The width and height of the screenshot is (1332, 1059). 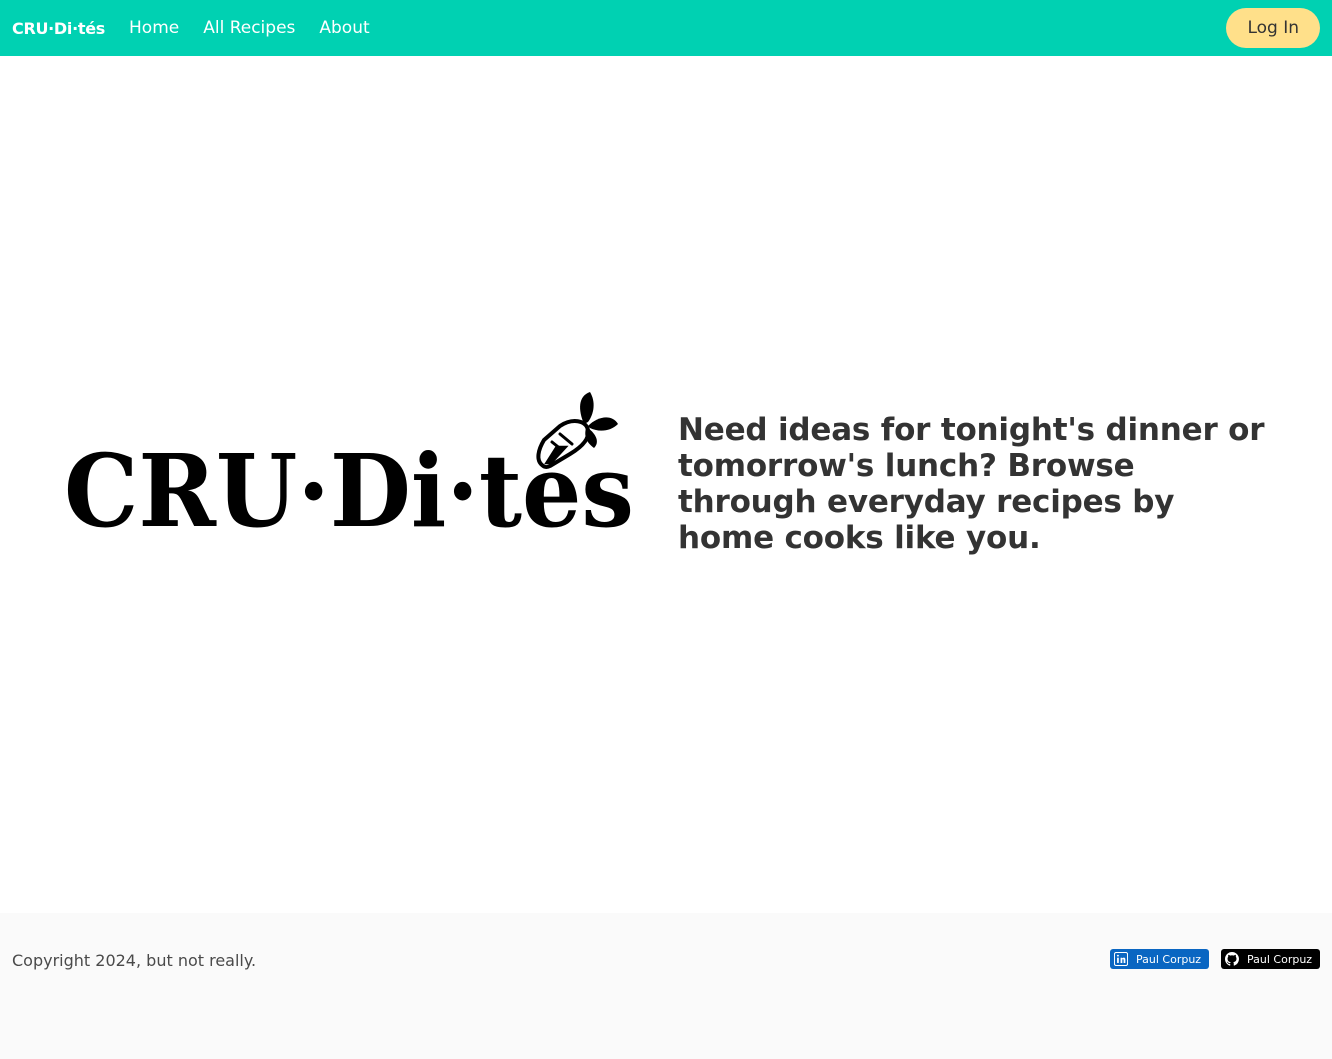 What do you see at coordinates (58, 28) in the screenshot?
I see `brand-link: CRU·Di·tés` at bounding box center [58, 28].